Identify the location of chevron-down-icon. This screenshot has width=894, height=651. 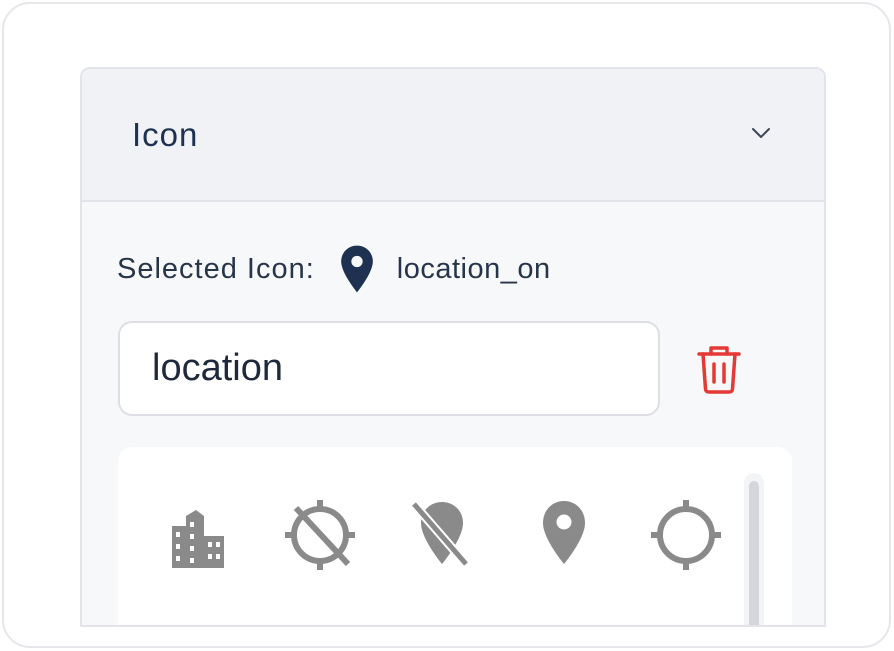
(761, 133).